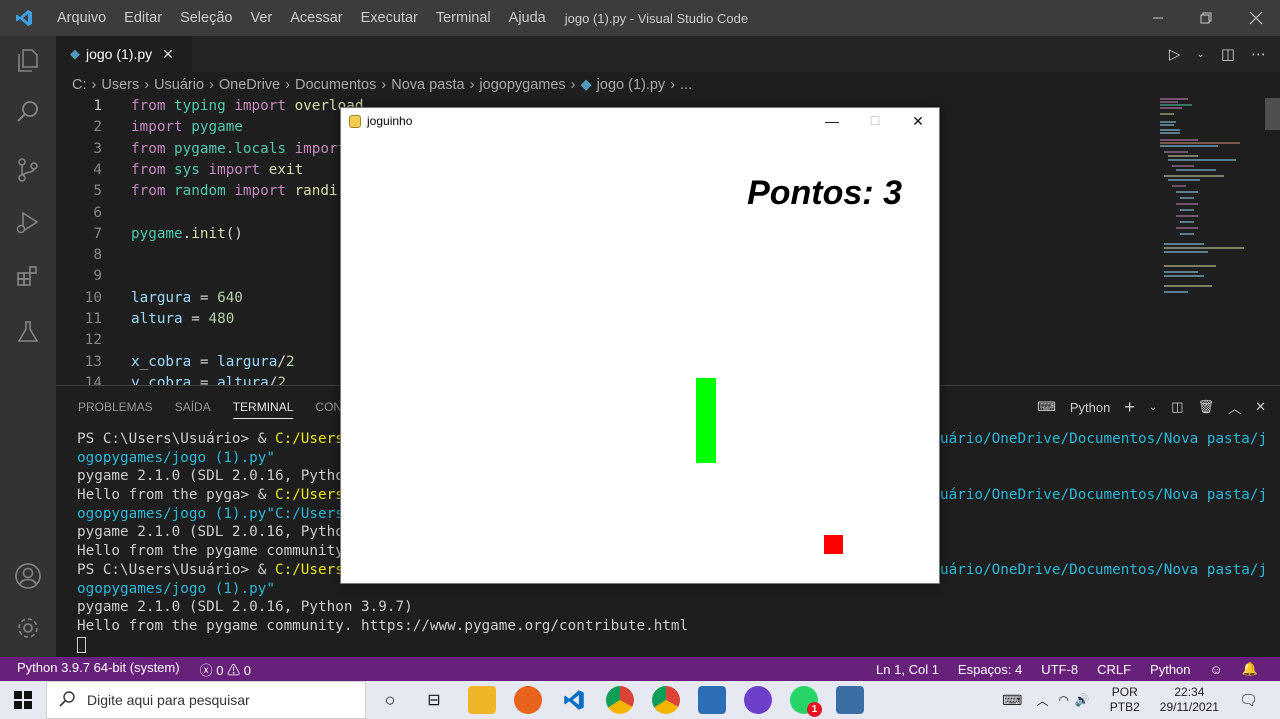  Describe the element at coordinates (81, 644) in the screenshot. I see `terminal-cursor` at that location.